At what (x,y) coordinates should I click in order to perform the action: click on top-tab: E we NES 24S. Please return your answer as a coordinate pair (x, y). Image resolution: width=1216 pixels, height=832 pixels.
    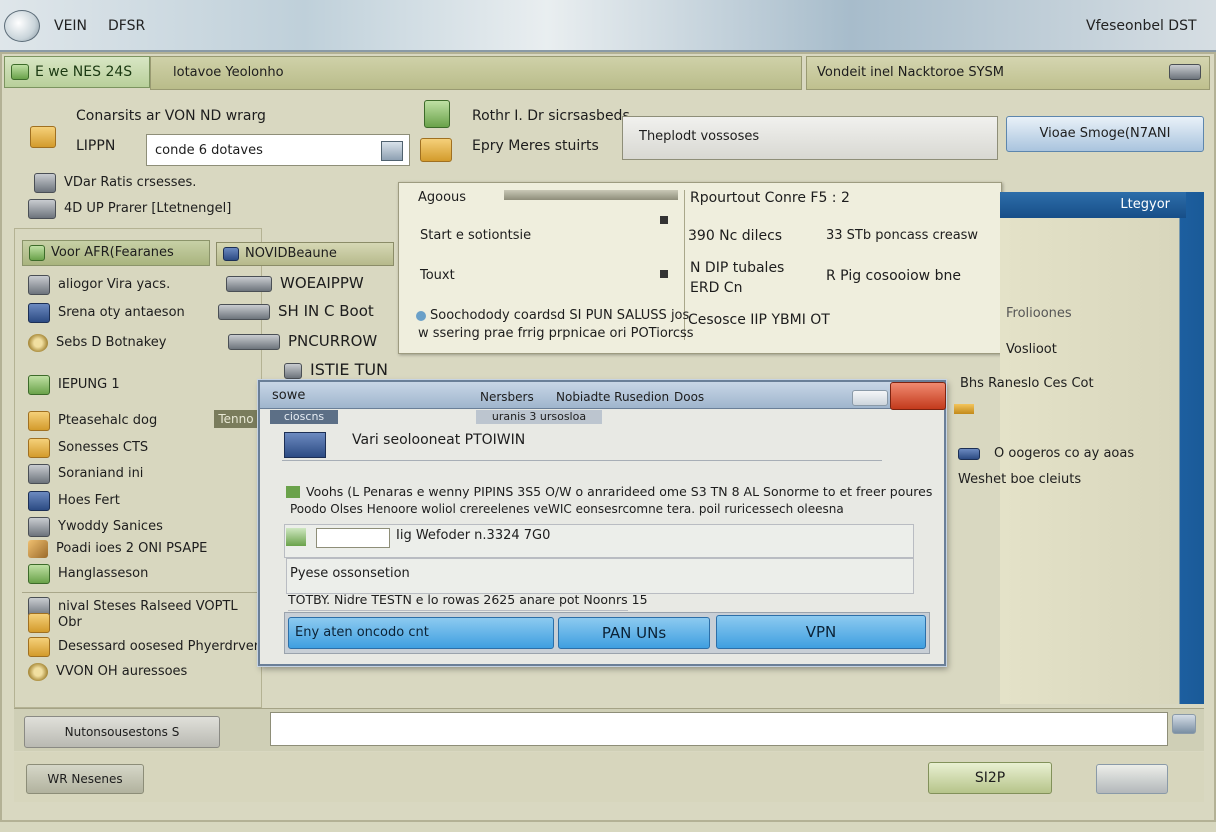
    Looking at the image, I should click on (77, 72).